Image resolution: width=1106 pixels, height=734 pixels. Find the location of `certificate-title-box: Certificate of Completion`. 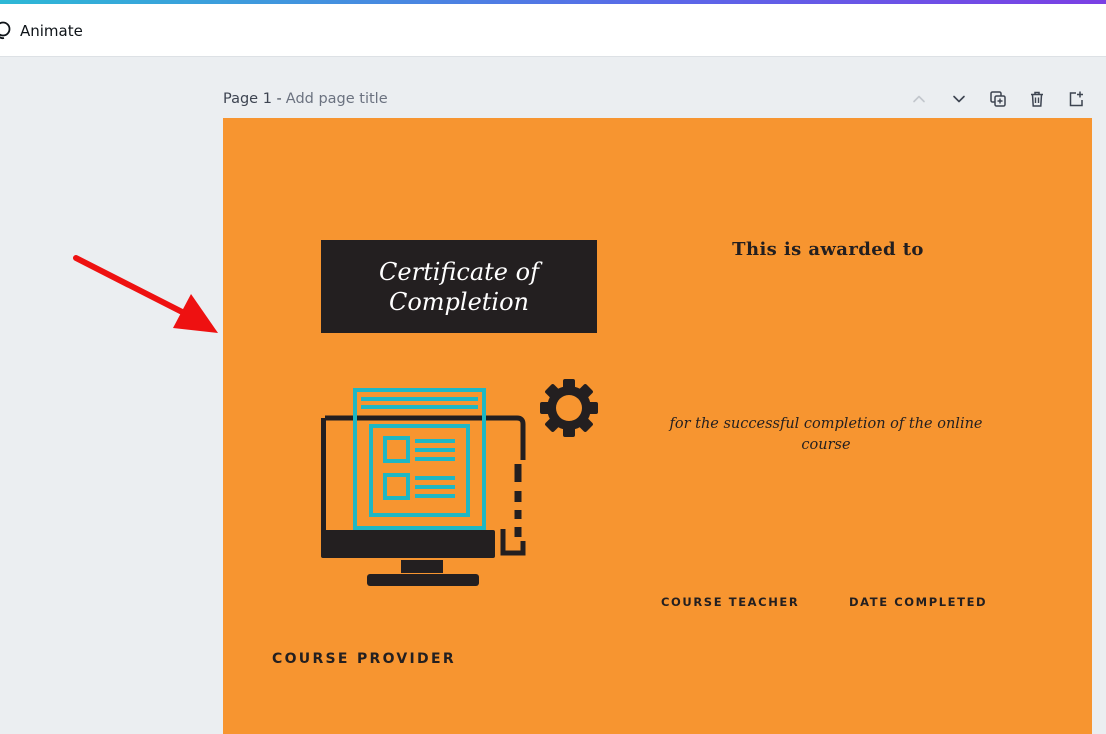

certificate-title-box: Certificate of Completion is located at coordinates (459, 286).